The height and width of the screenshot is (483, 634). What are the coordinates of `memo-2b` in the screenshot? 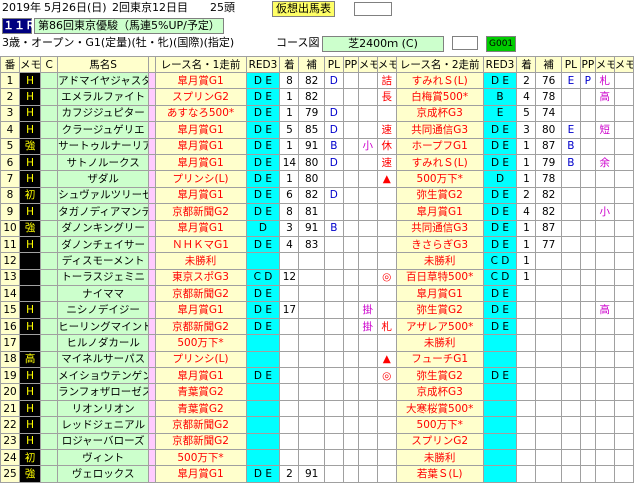 It's located at (623, 162).